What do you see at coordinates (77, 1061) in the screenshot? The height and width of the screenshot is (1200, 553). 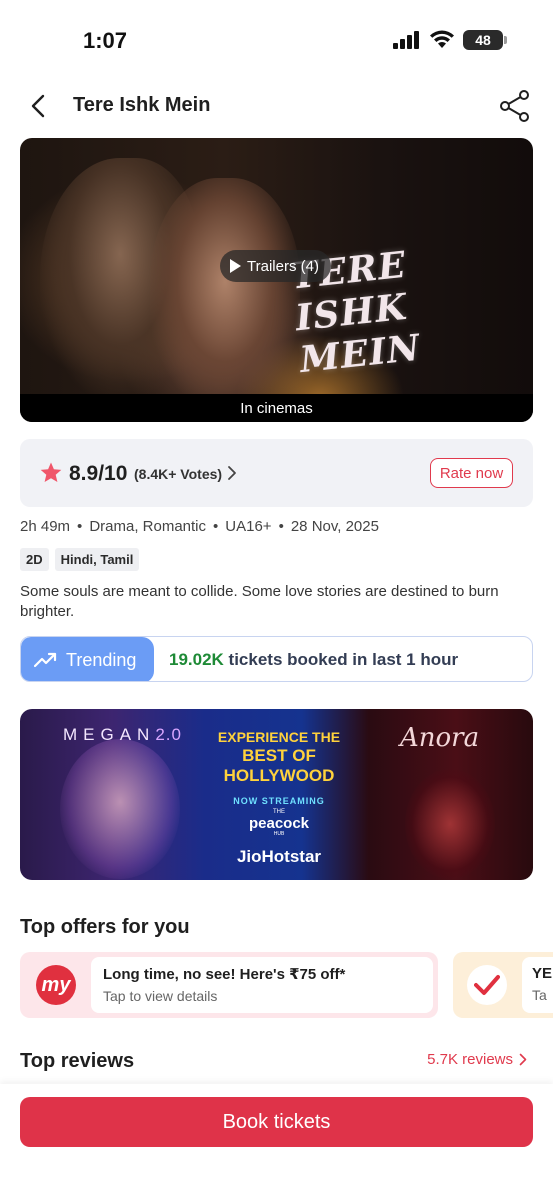 I see `reviews-section-title: Top reviews` at bounding box center [77, 1061].